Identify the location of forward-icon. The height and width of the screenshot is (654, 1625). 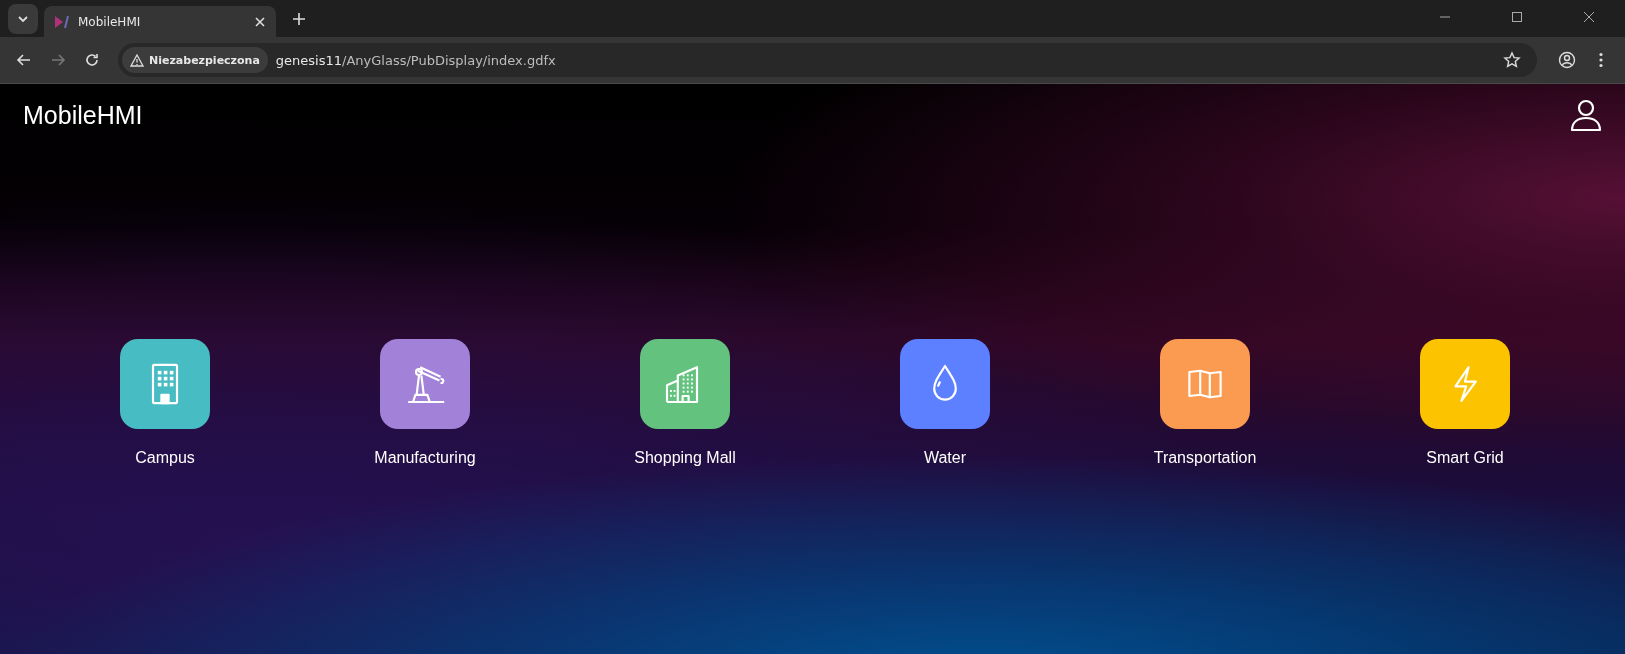
(58, 60).